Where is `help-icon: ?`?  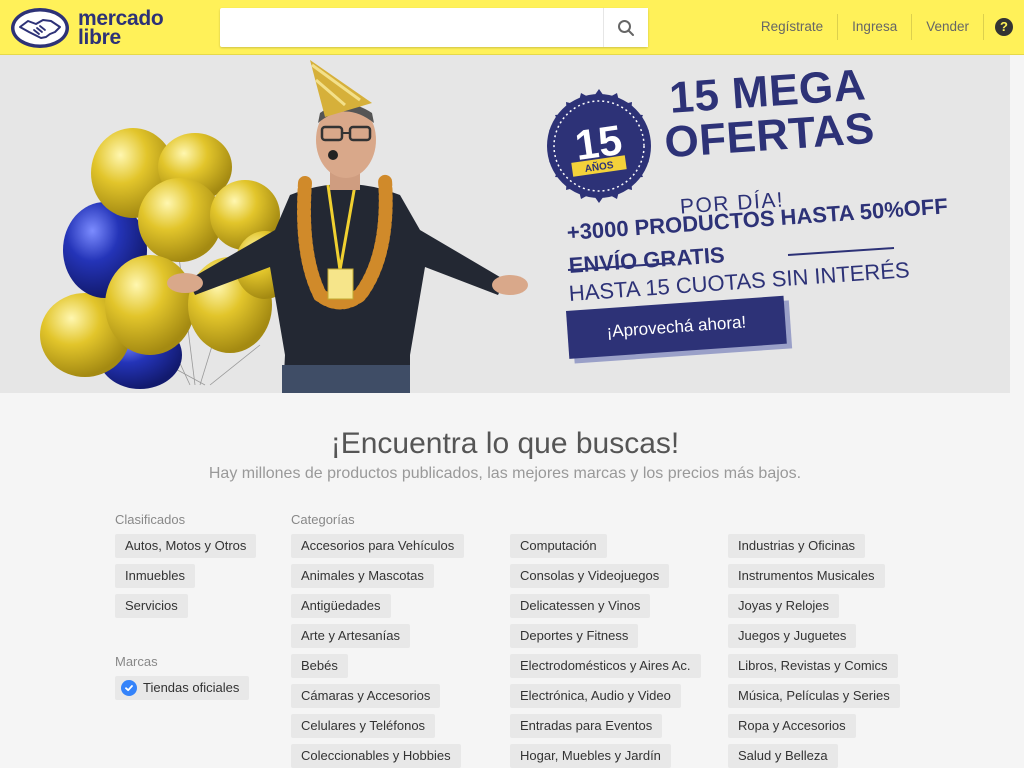 help-icon: ? is located at coordinates (1004, 27).